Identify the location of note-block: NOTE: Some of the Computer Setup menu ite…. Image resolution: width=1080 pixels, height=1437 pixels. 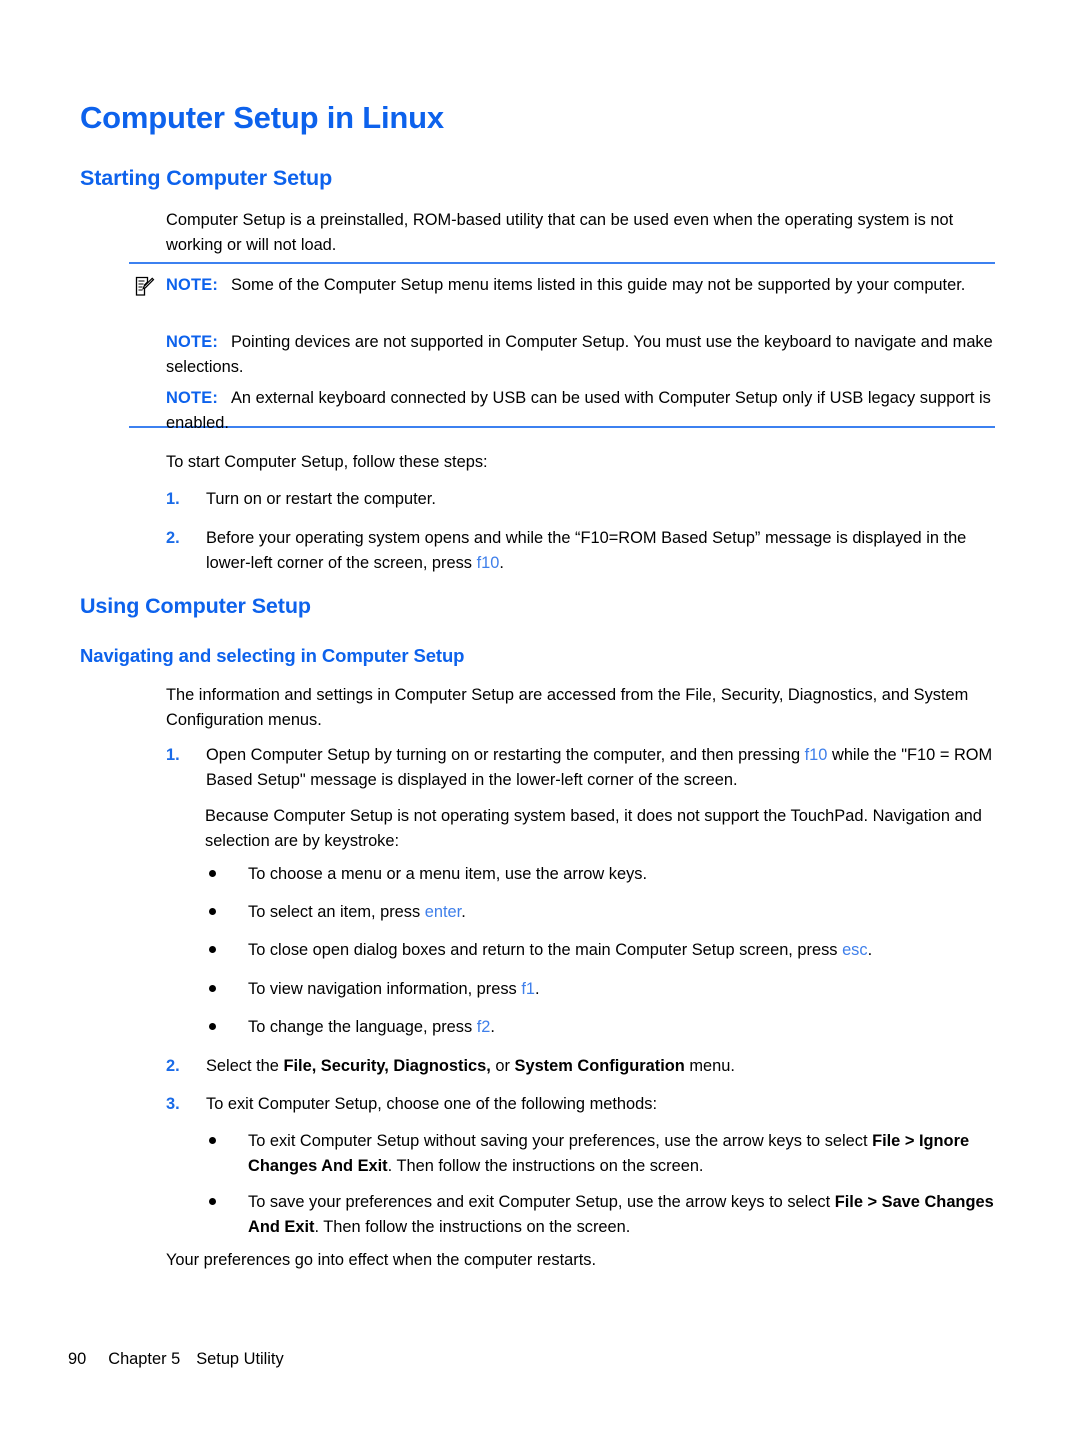
(562, 347).